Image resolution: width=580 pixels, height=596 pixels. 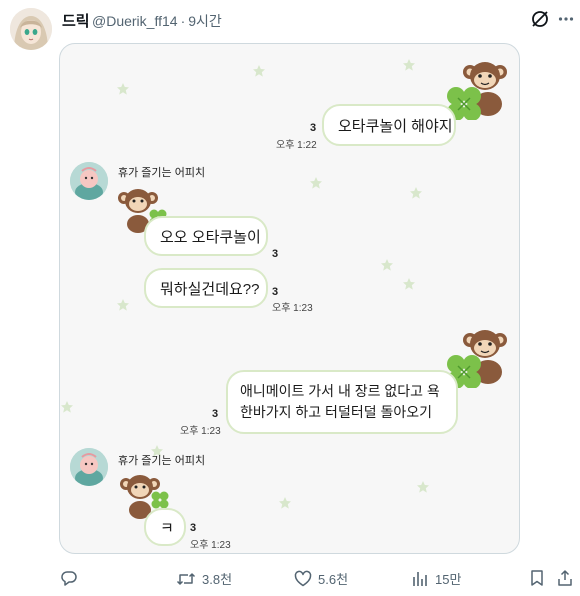 What do you see at coordinates (303, 578) in the screenshot?
I see `heart-icon` at bounding box center [303, 578].